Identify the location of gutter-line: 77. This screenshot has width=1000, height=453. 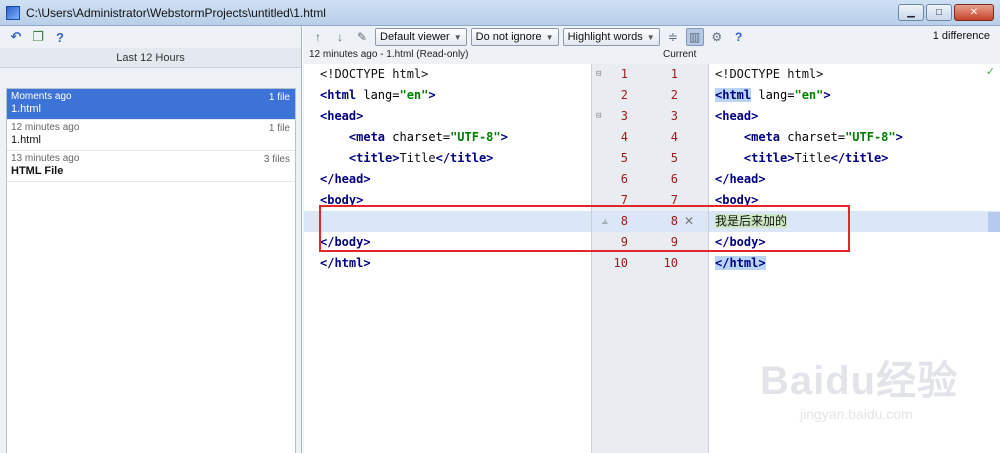
(649, 200).